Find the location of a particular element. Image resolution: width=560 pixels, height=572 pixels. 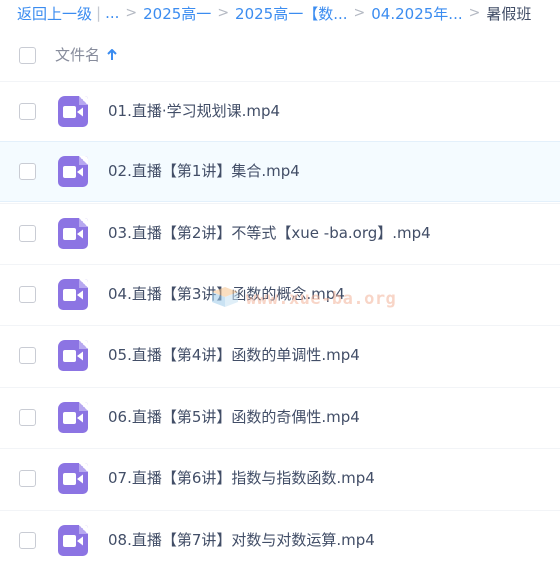

file-name: 02.直播【第1讲】集合.mp4 is located at coordinates (204, 170).